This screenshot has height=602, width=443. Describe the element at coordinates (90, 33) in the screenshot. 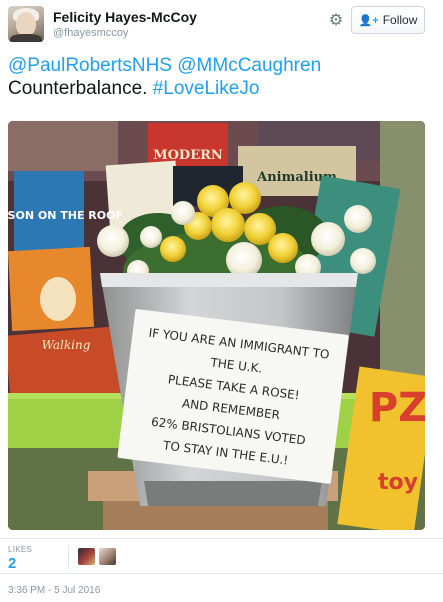

I see `user-handle: @fhayesmccoy` at that location.